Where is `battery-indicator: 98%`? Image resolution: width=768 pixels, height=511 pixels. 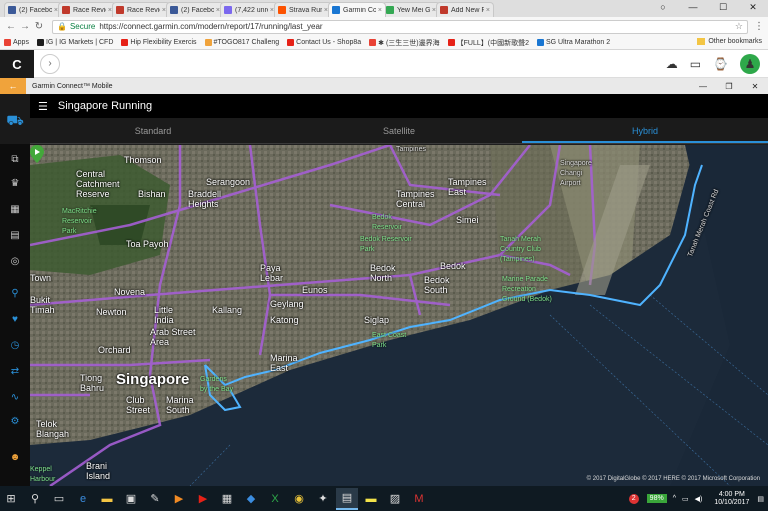 battery-indicator: 98% is located at coordinates (656, 498).